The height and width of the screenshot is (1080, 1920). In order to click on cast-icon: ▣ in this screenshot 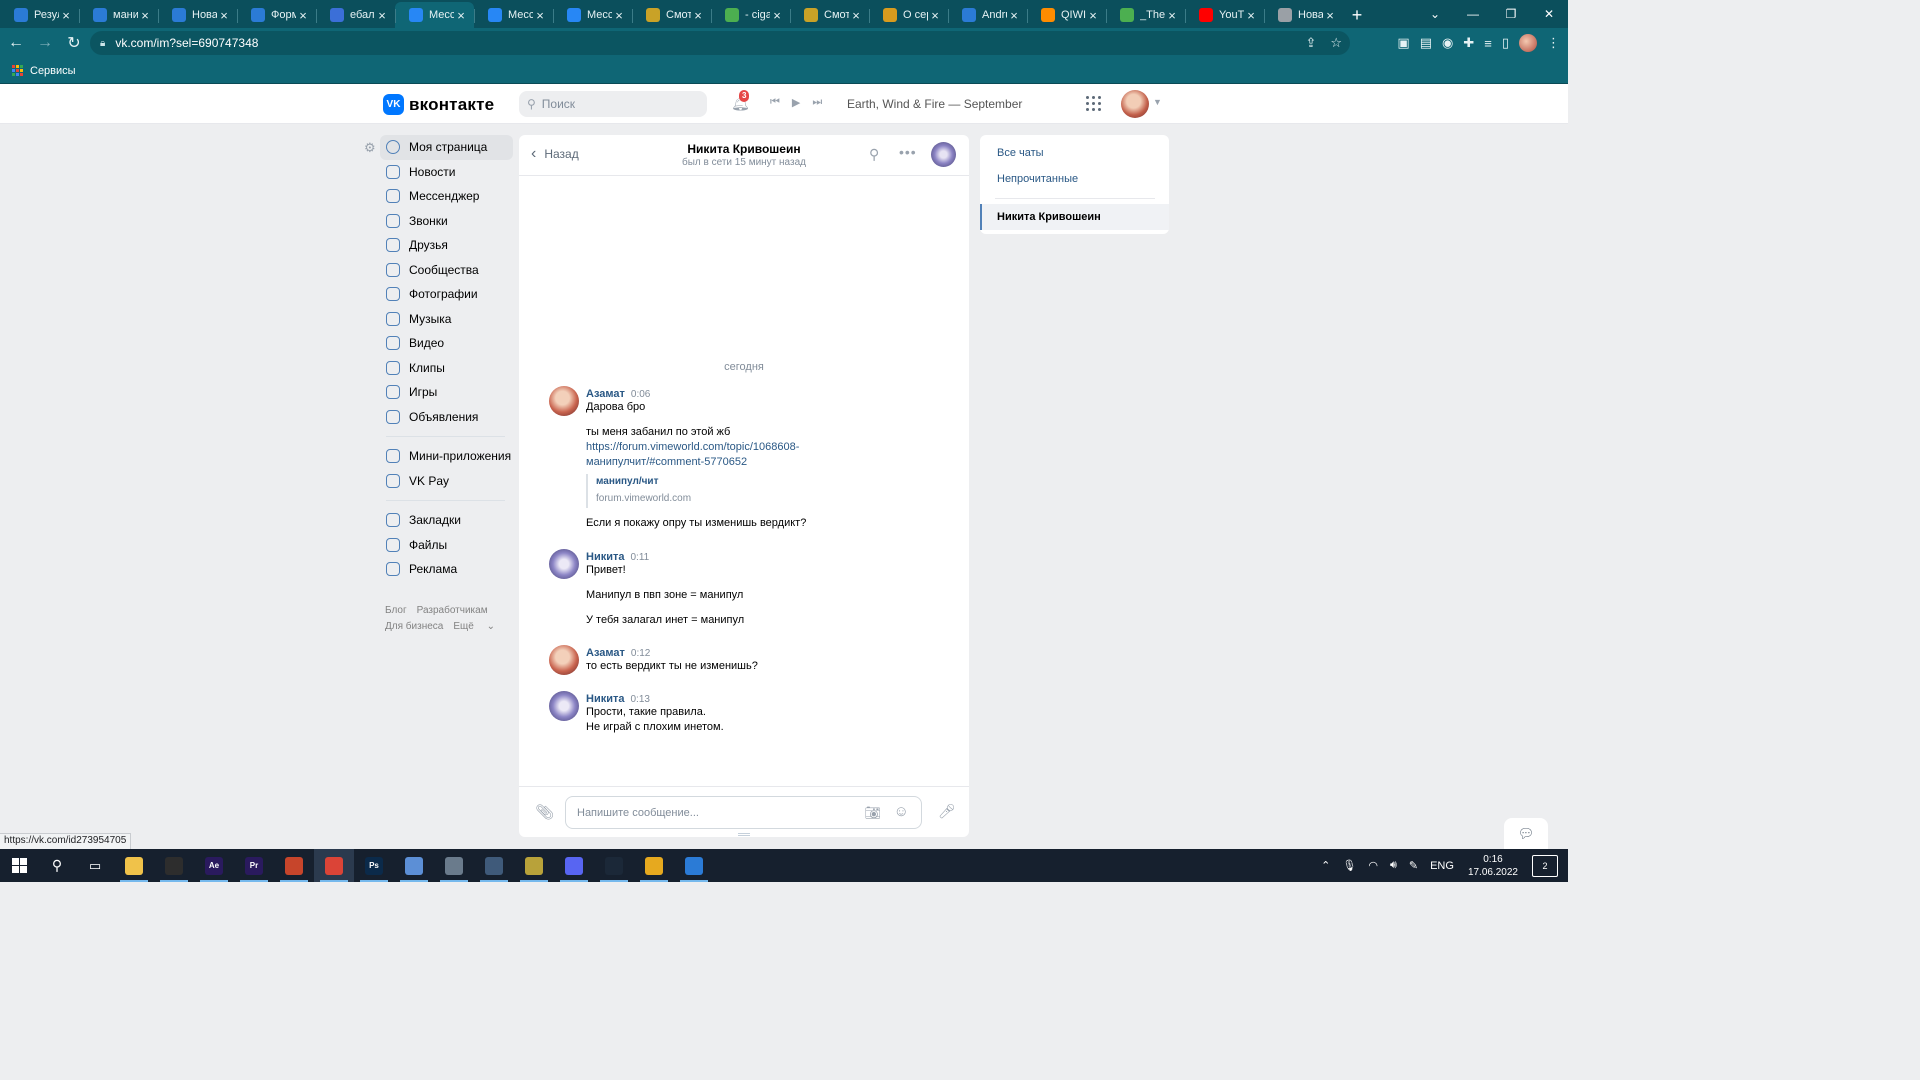, I will do `click(1403, 43)`.